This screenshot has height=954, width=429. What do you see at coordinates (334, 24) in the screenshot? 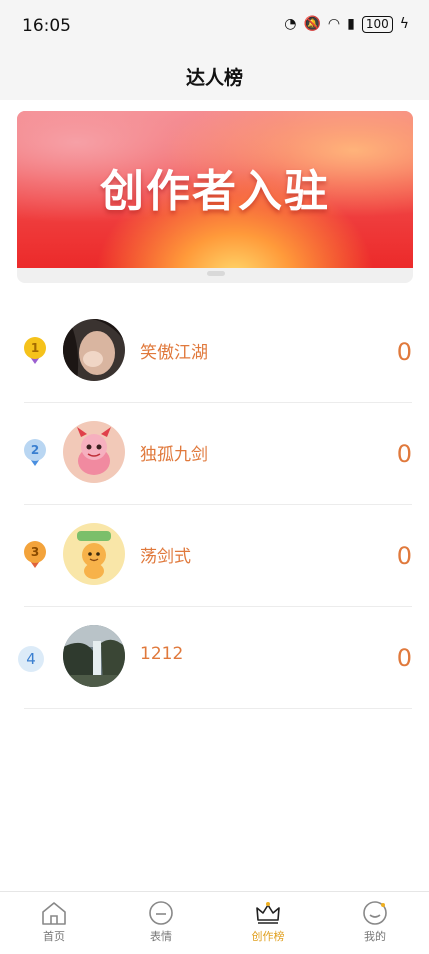
I see `wifi-icon: ◠` at bounding box center [334, 24].